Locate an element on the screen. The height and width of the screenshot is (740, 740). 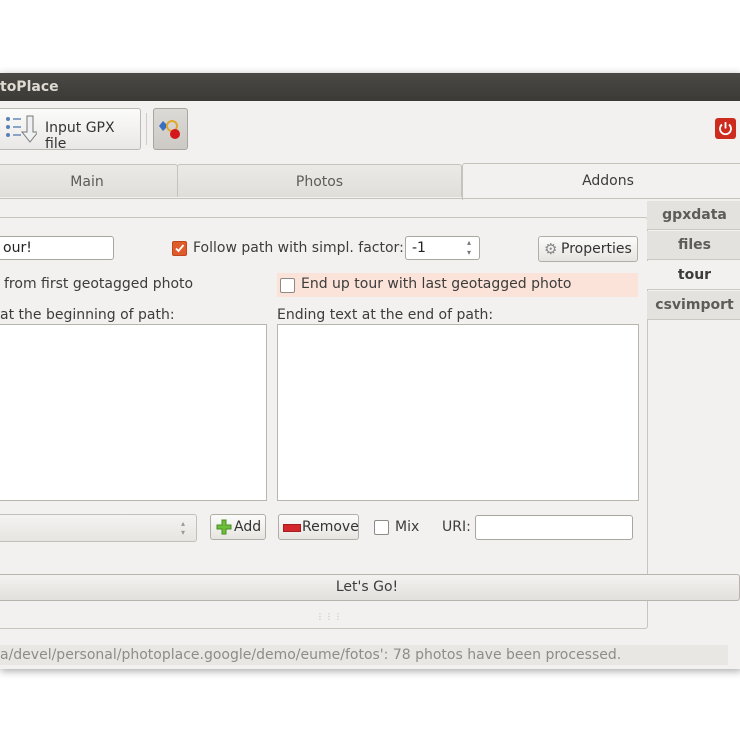
input-gpx-label: Input GPX file is located at coordinates (80, 136).